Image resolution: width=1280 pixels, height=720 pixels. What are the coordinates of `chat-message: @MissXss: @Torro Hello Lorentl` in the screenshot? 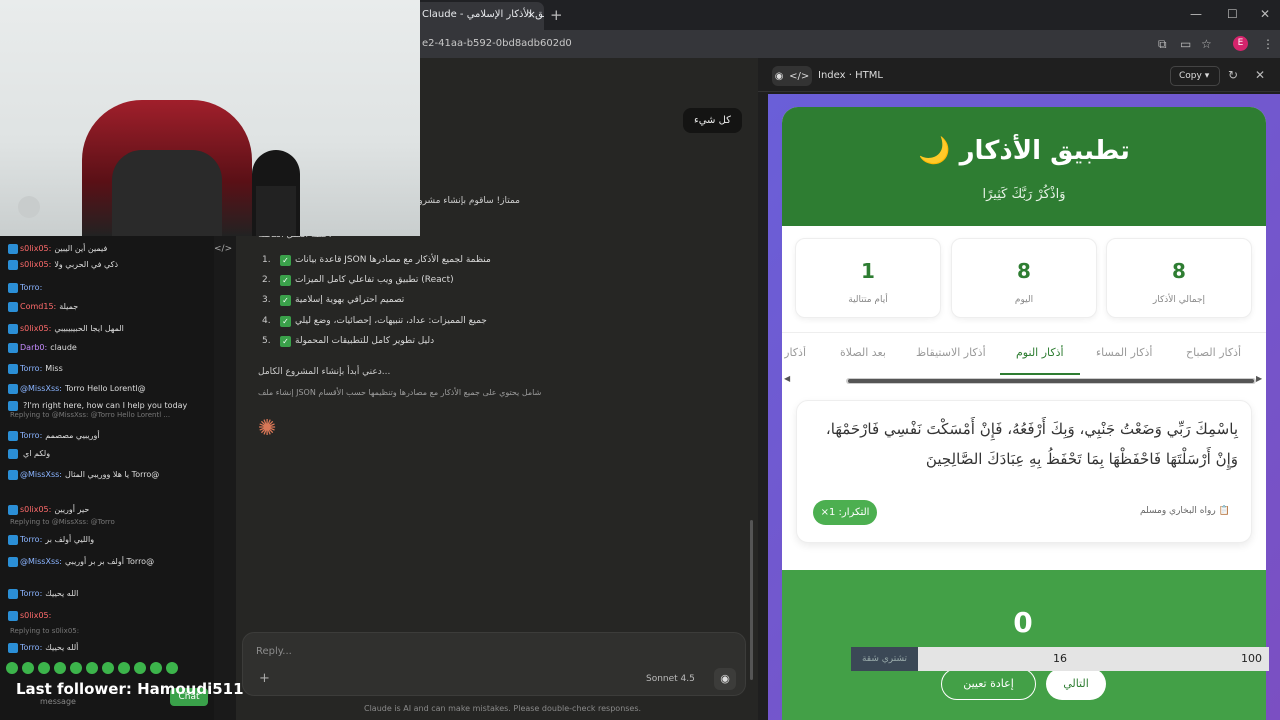 It's located at (111, 388).